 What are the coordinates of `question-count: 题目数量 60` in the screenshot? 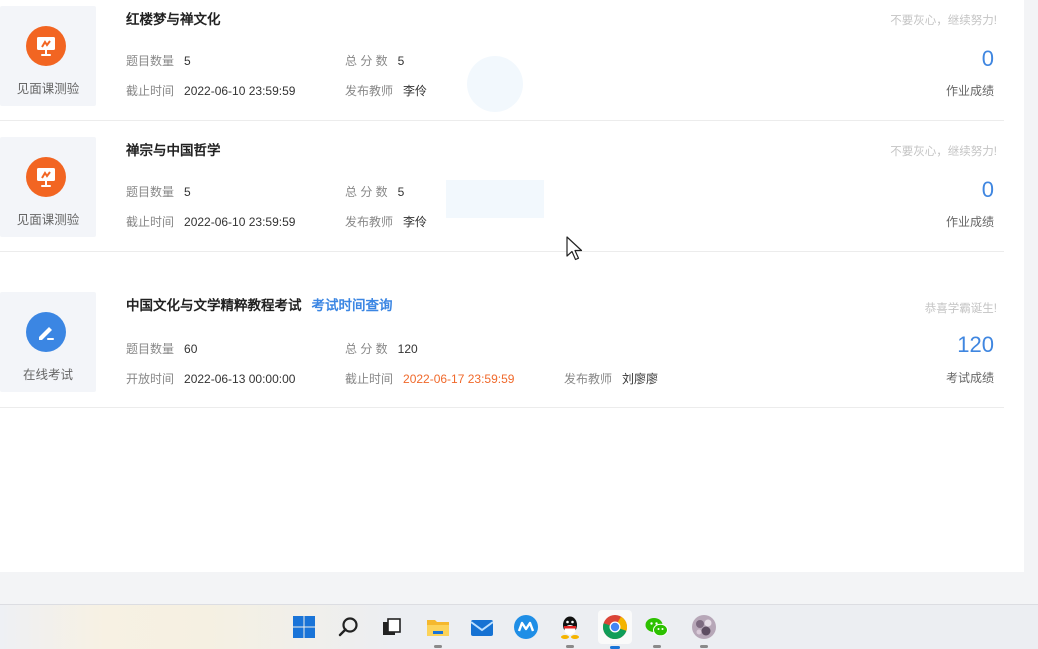 It's located at (161, 348).